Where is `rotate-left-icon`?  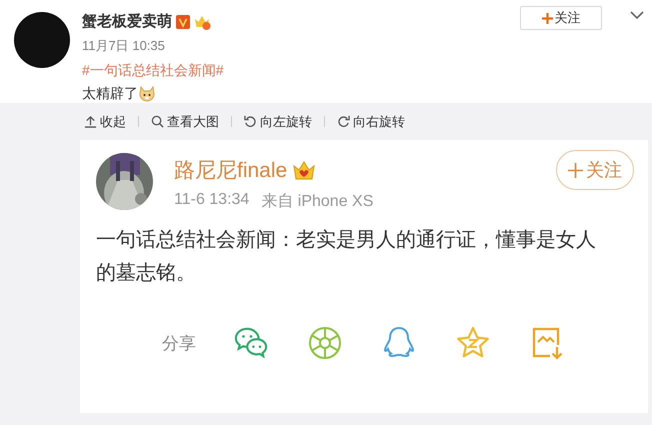
rotate-left-icon is located at coordinates (250, 121).